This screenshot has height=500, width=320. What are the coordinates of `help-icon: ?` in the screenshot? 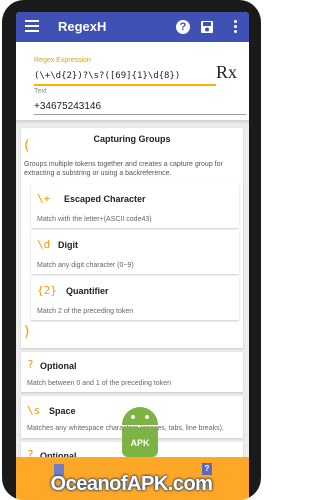 It's located at (183, 27).